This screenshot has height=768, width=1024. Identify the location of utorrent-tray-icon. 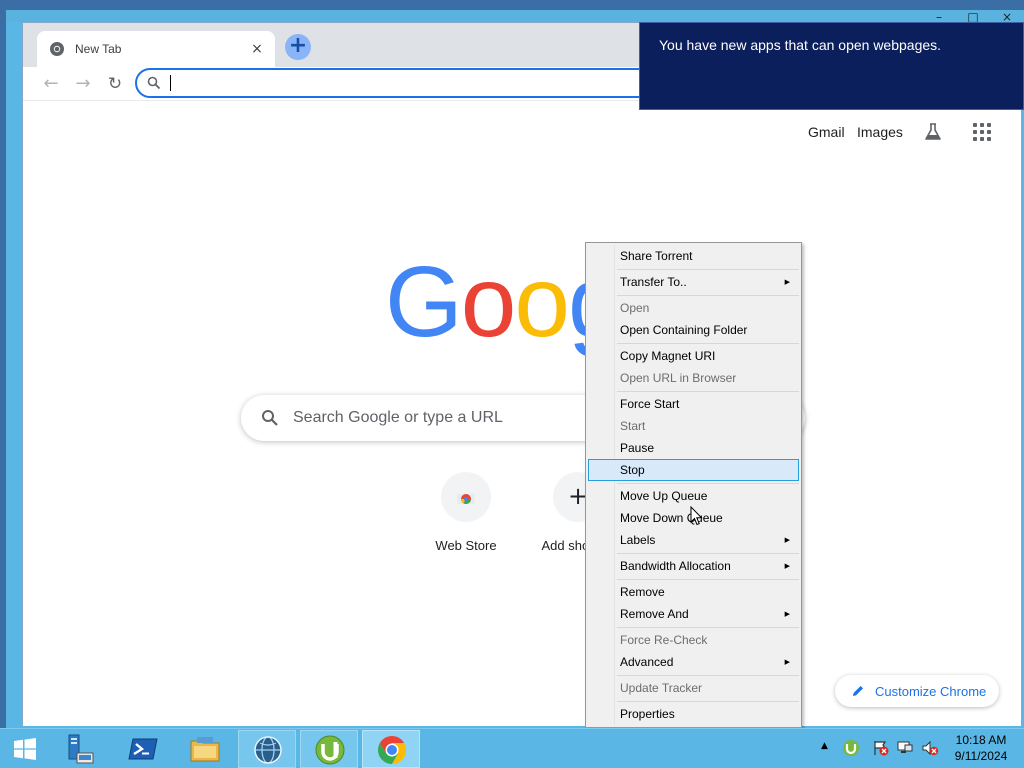
(851, 748).